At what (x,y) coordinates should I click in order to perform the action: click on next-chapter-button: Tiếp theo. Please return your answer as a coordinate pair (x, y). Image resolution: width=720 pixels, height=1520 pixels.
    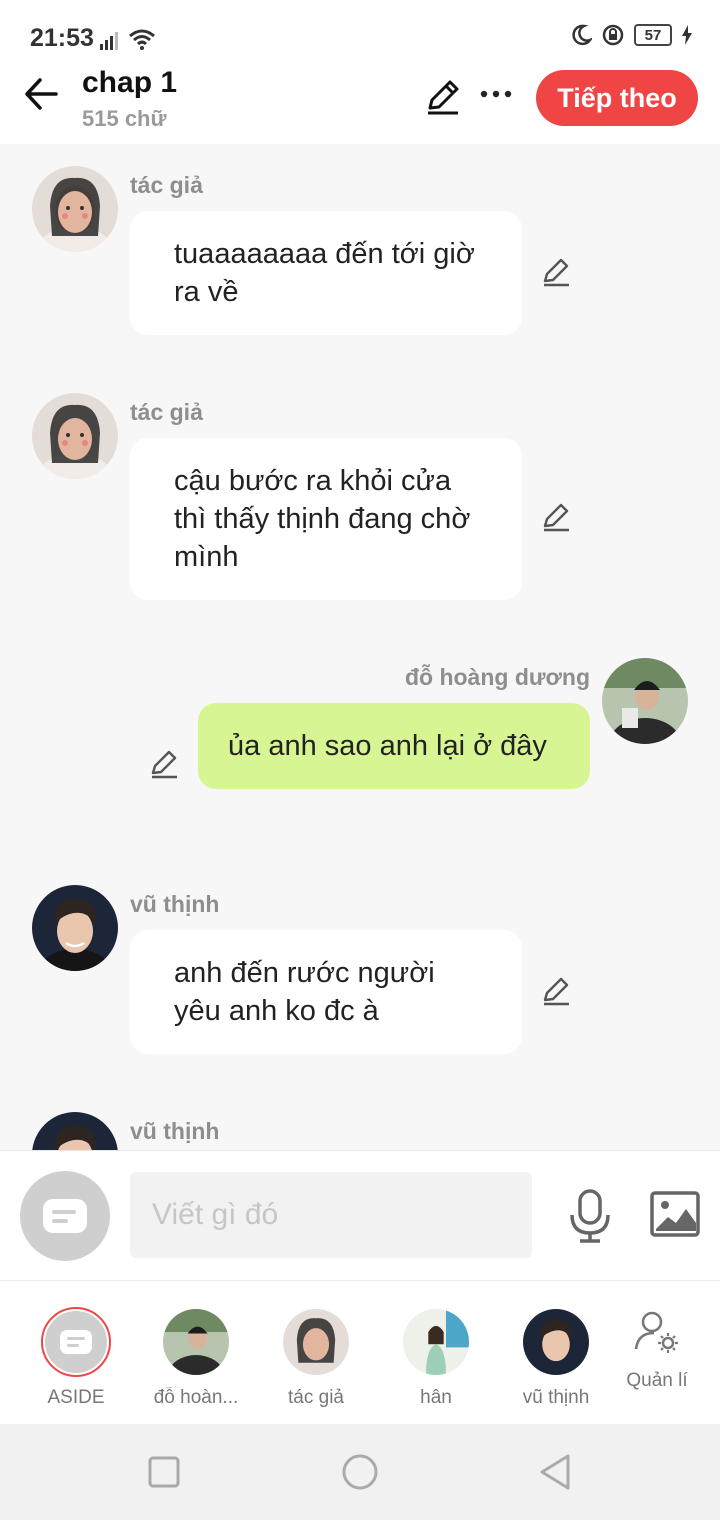
    Looking at the image, I should click on (617, 98).